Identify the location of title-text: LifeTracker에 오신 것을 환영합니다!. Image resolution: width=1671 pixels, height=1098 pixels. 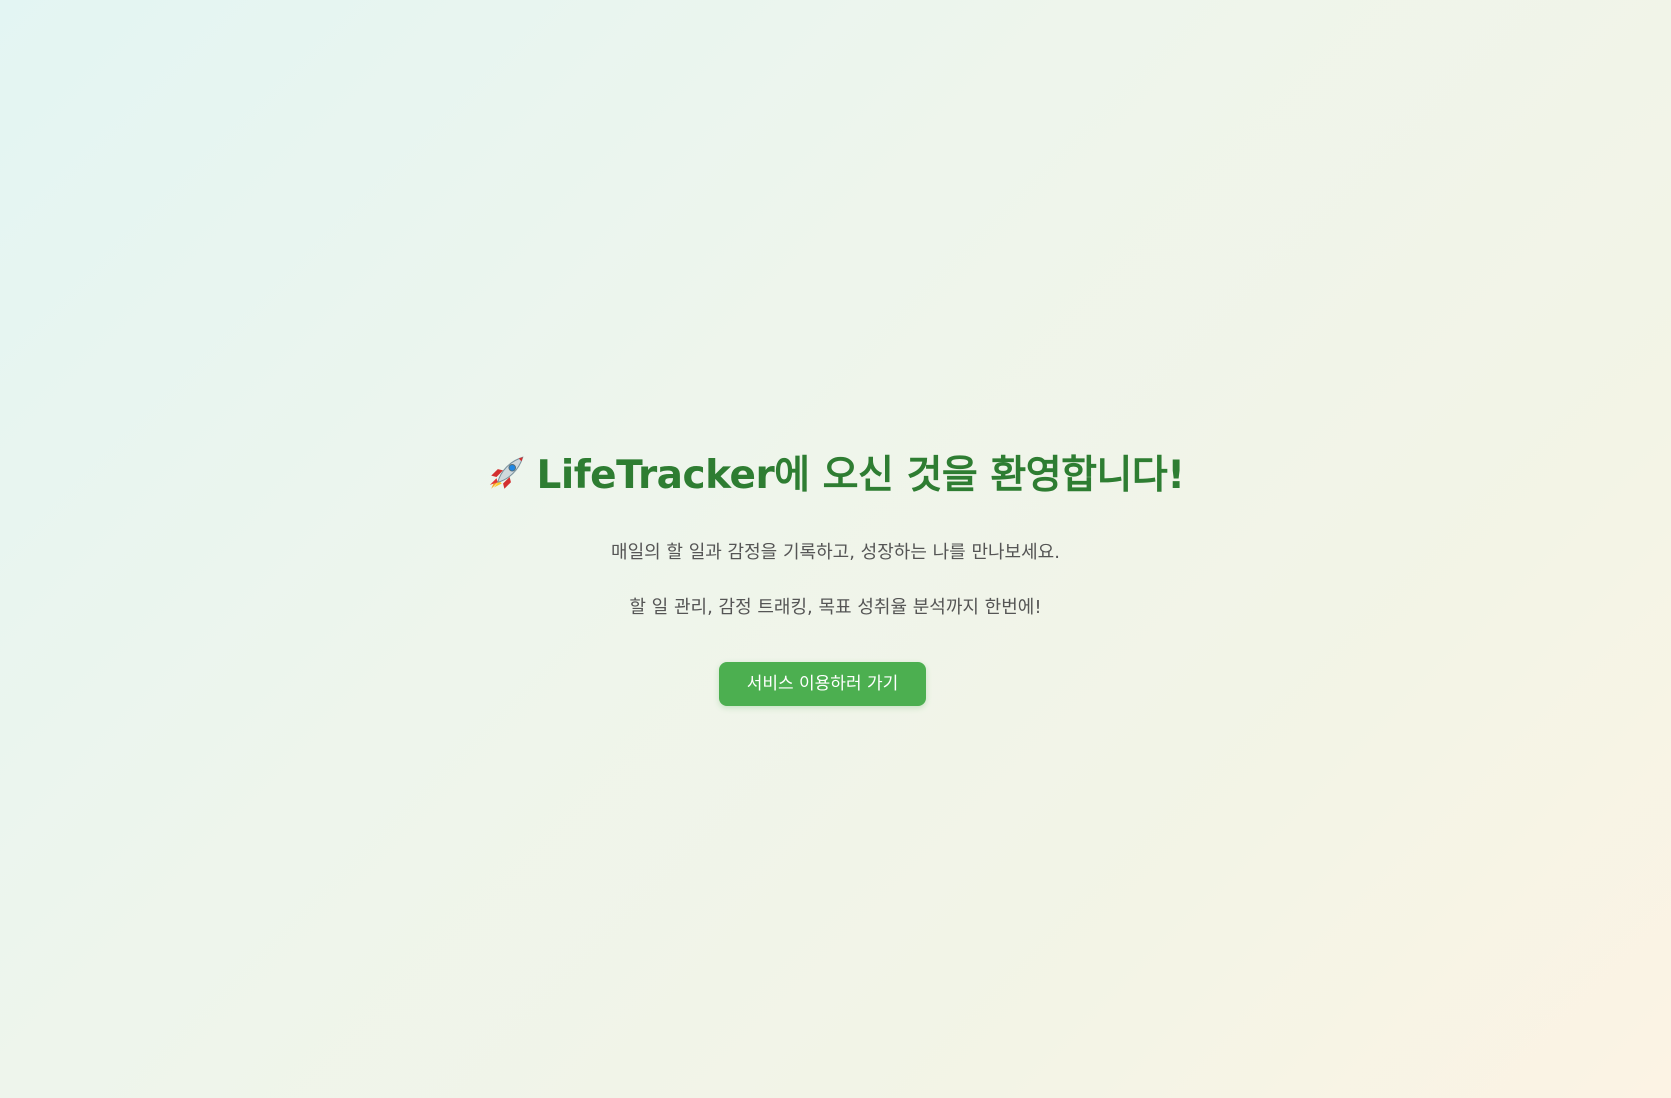
(860, 475).